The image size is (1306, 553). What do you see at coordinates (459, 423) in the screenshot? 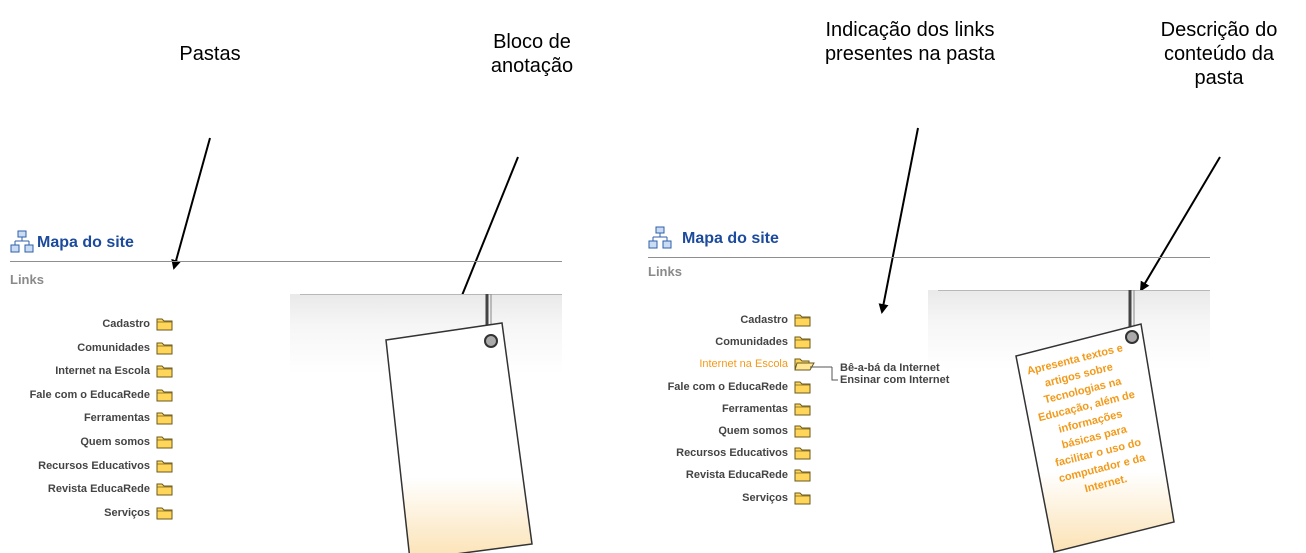
I see `annotation-note-blank` at bounding box center [459, 423].